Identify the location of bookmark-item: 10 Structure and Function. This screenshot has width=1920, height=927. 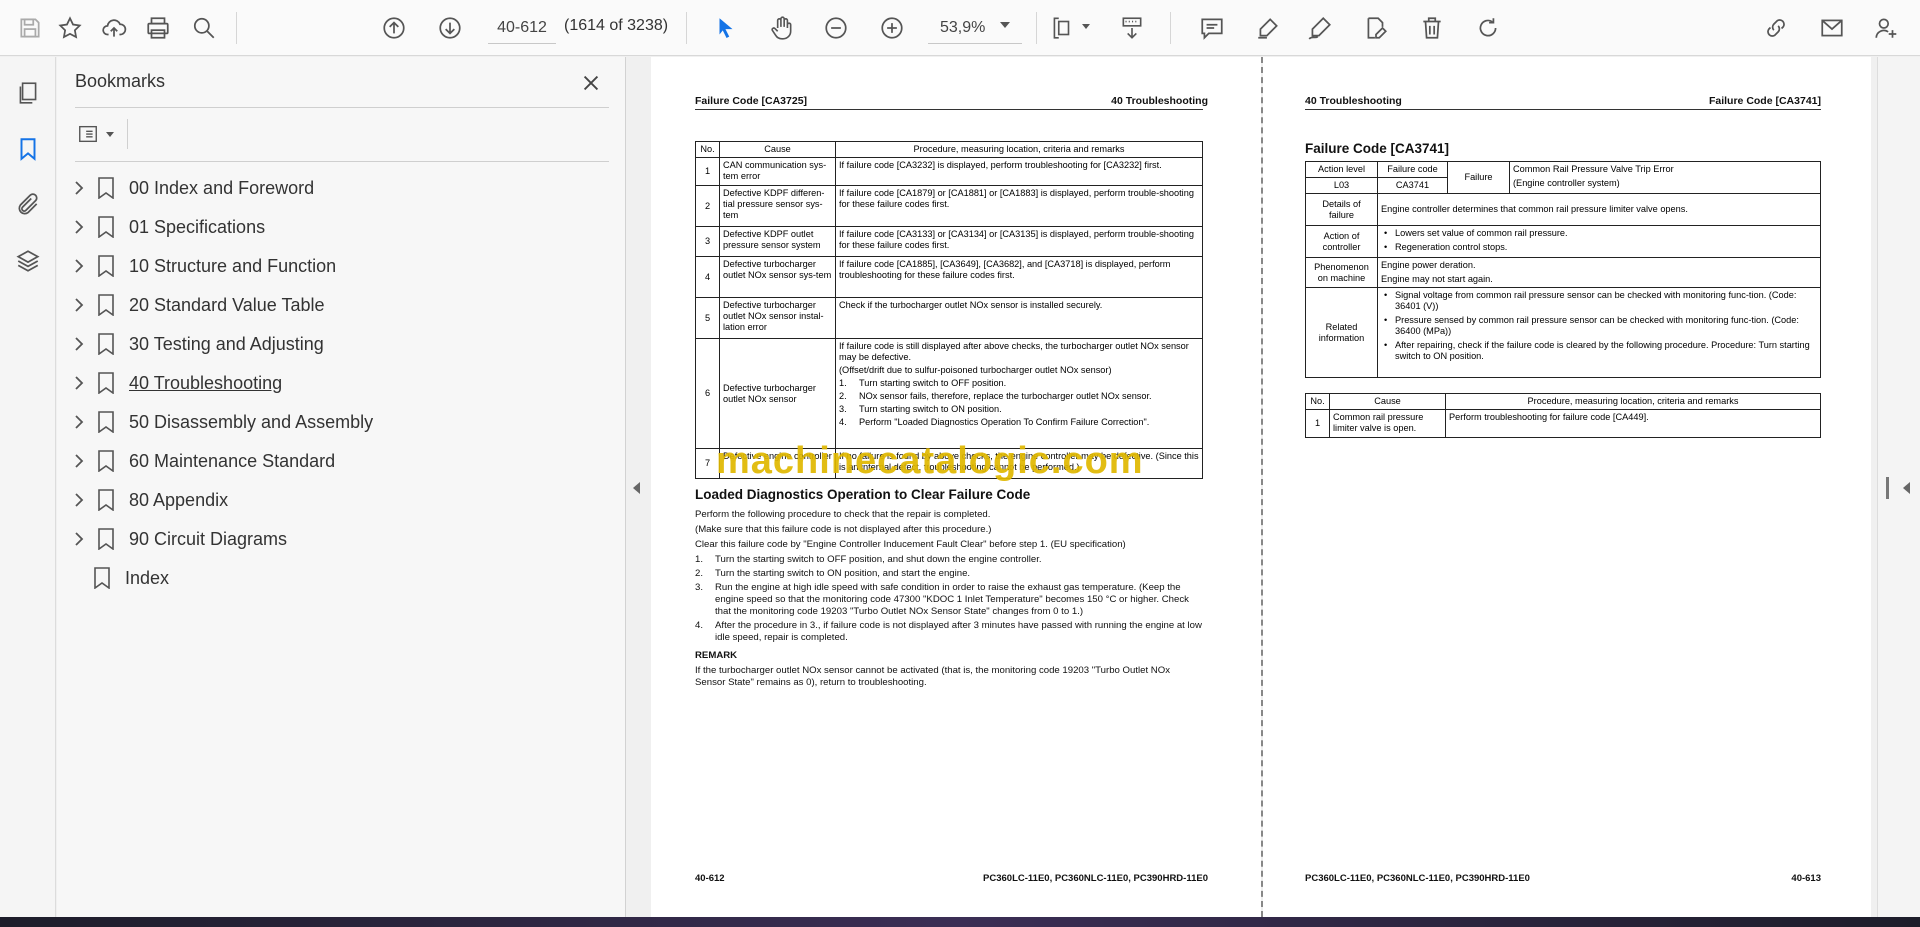
(337, 266).